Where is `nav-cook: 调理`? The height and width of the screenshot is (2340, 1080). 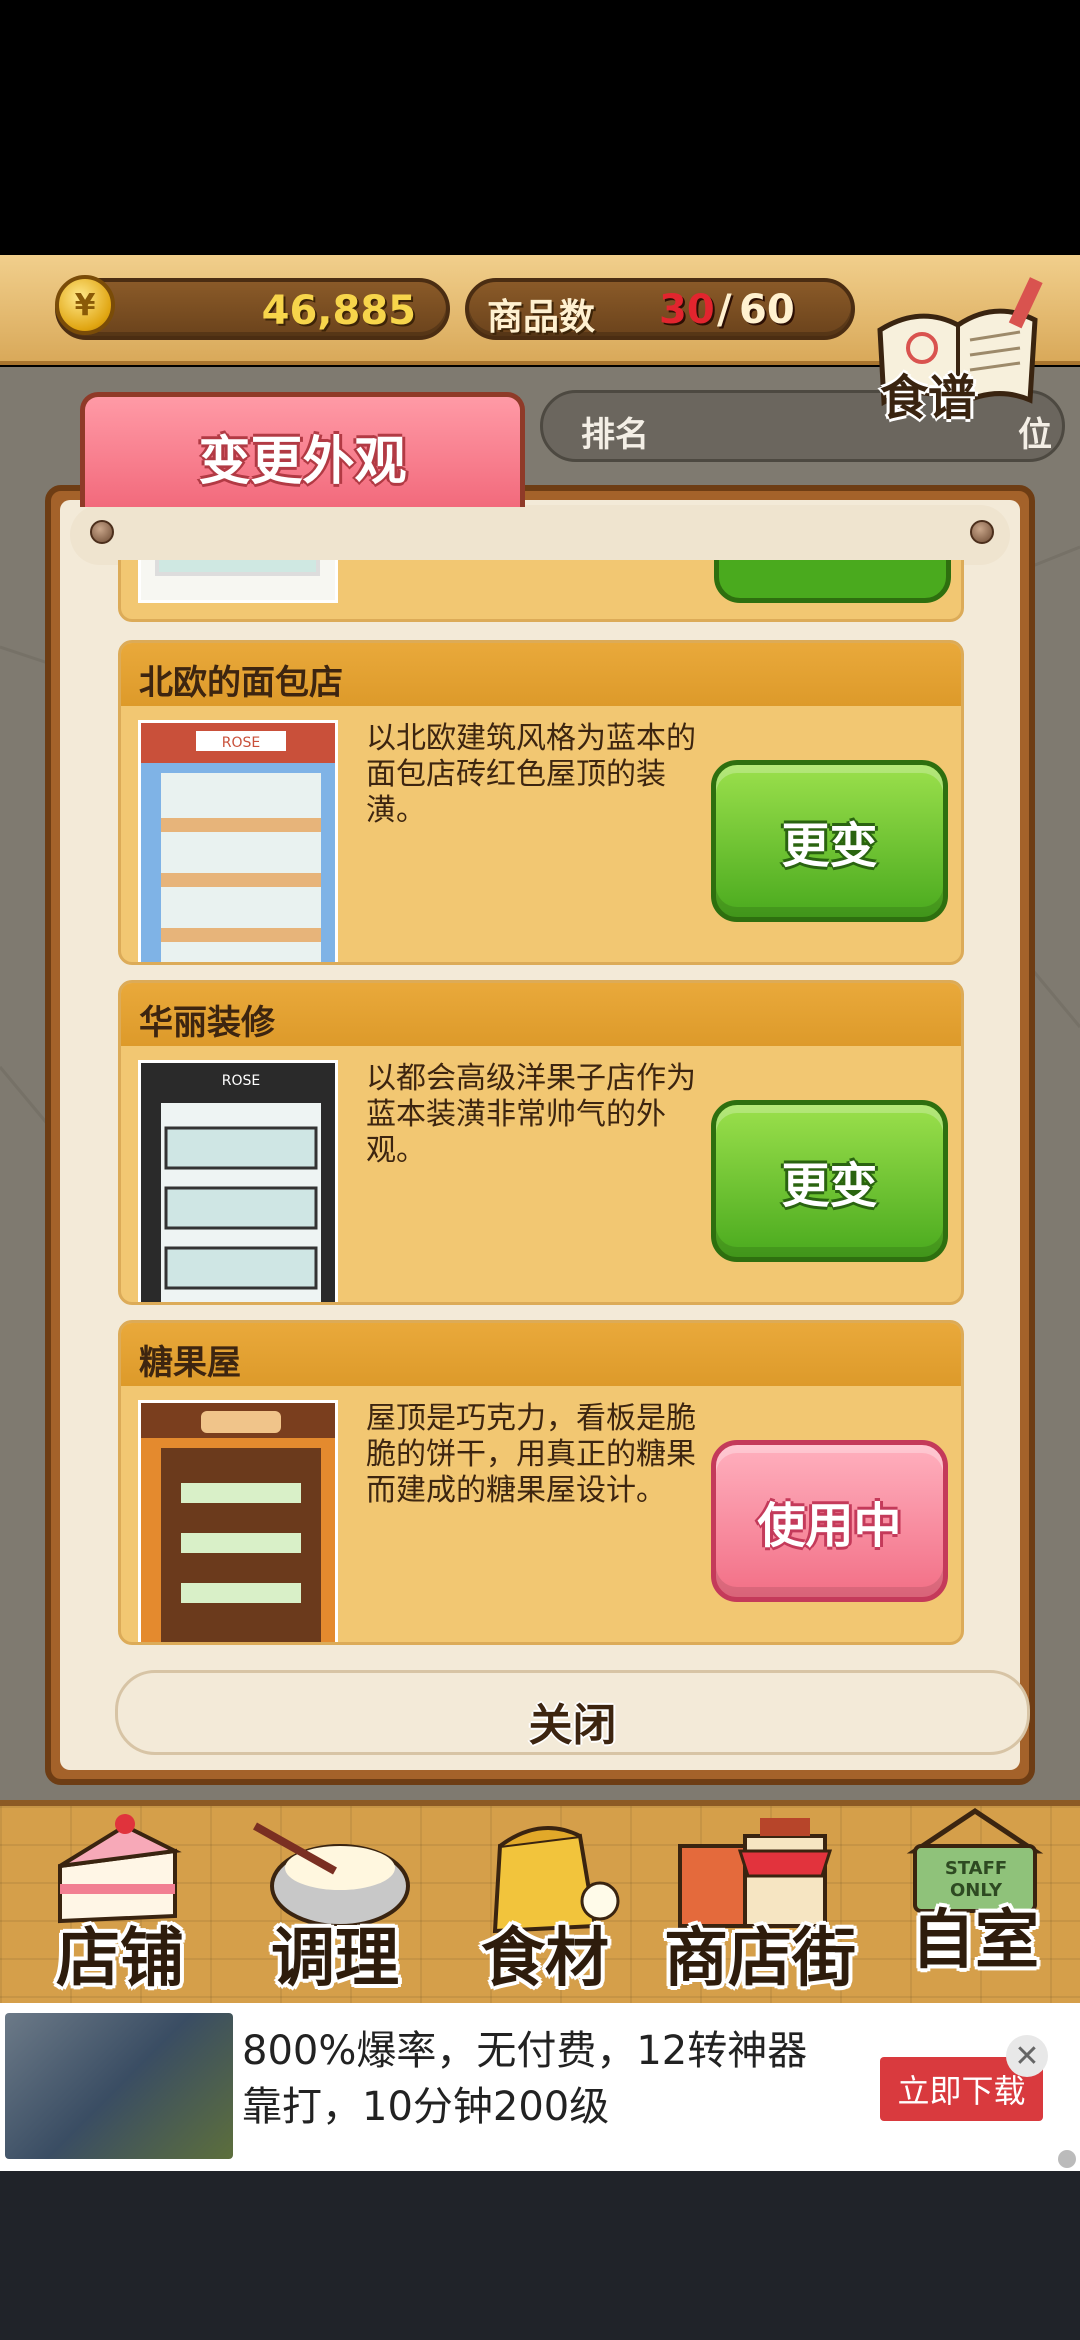
nav-cook: 调理 is located at coordinates (335, 1907).